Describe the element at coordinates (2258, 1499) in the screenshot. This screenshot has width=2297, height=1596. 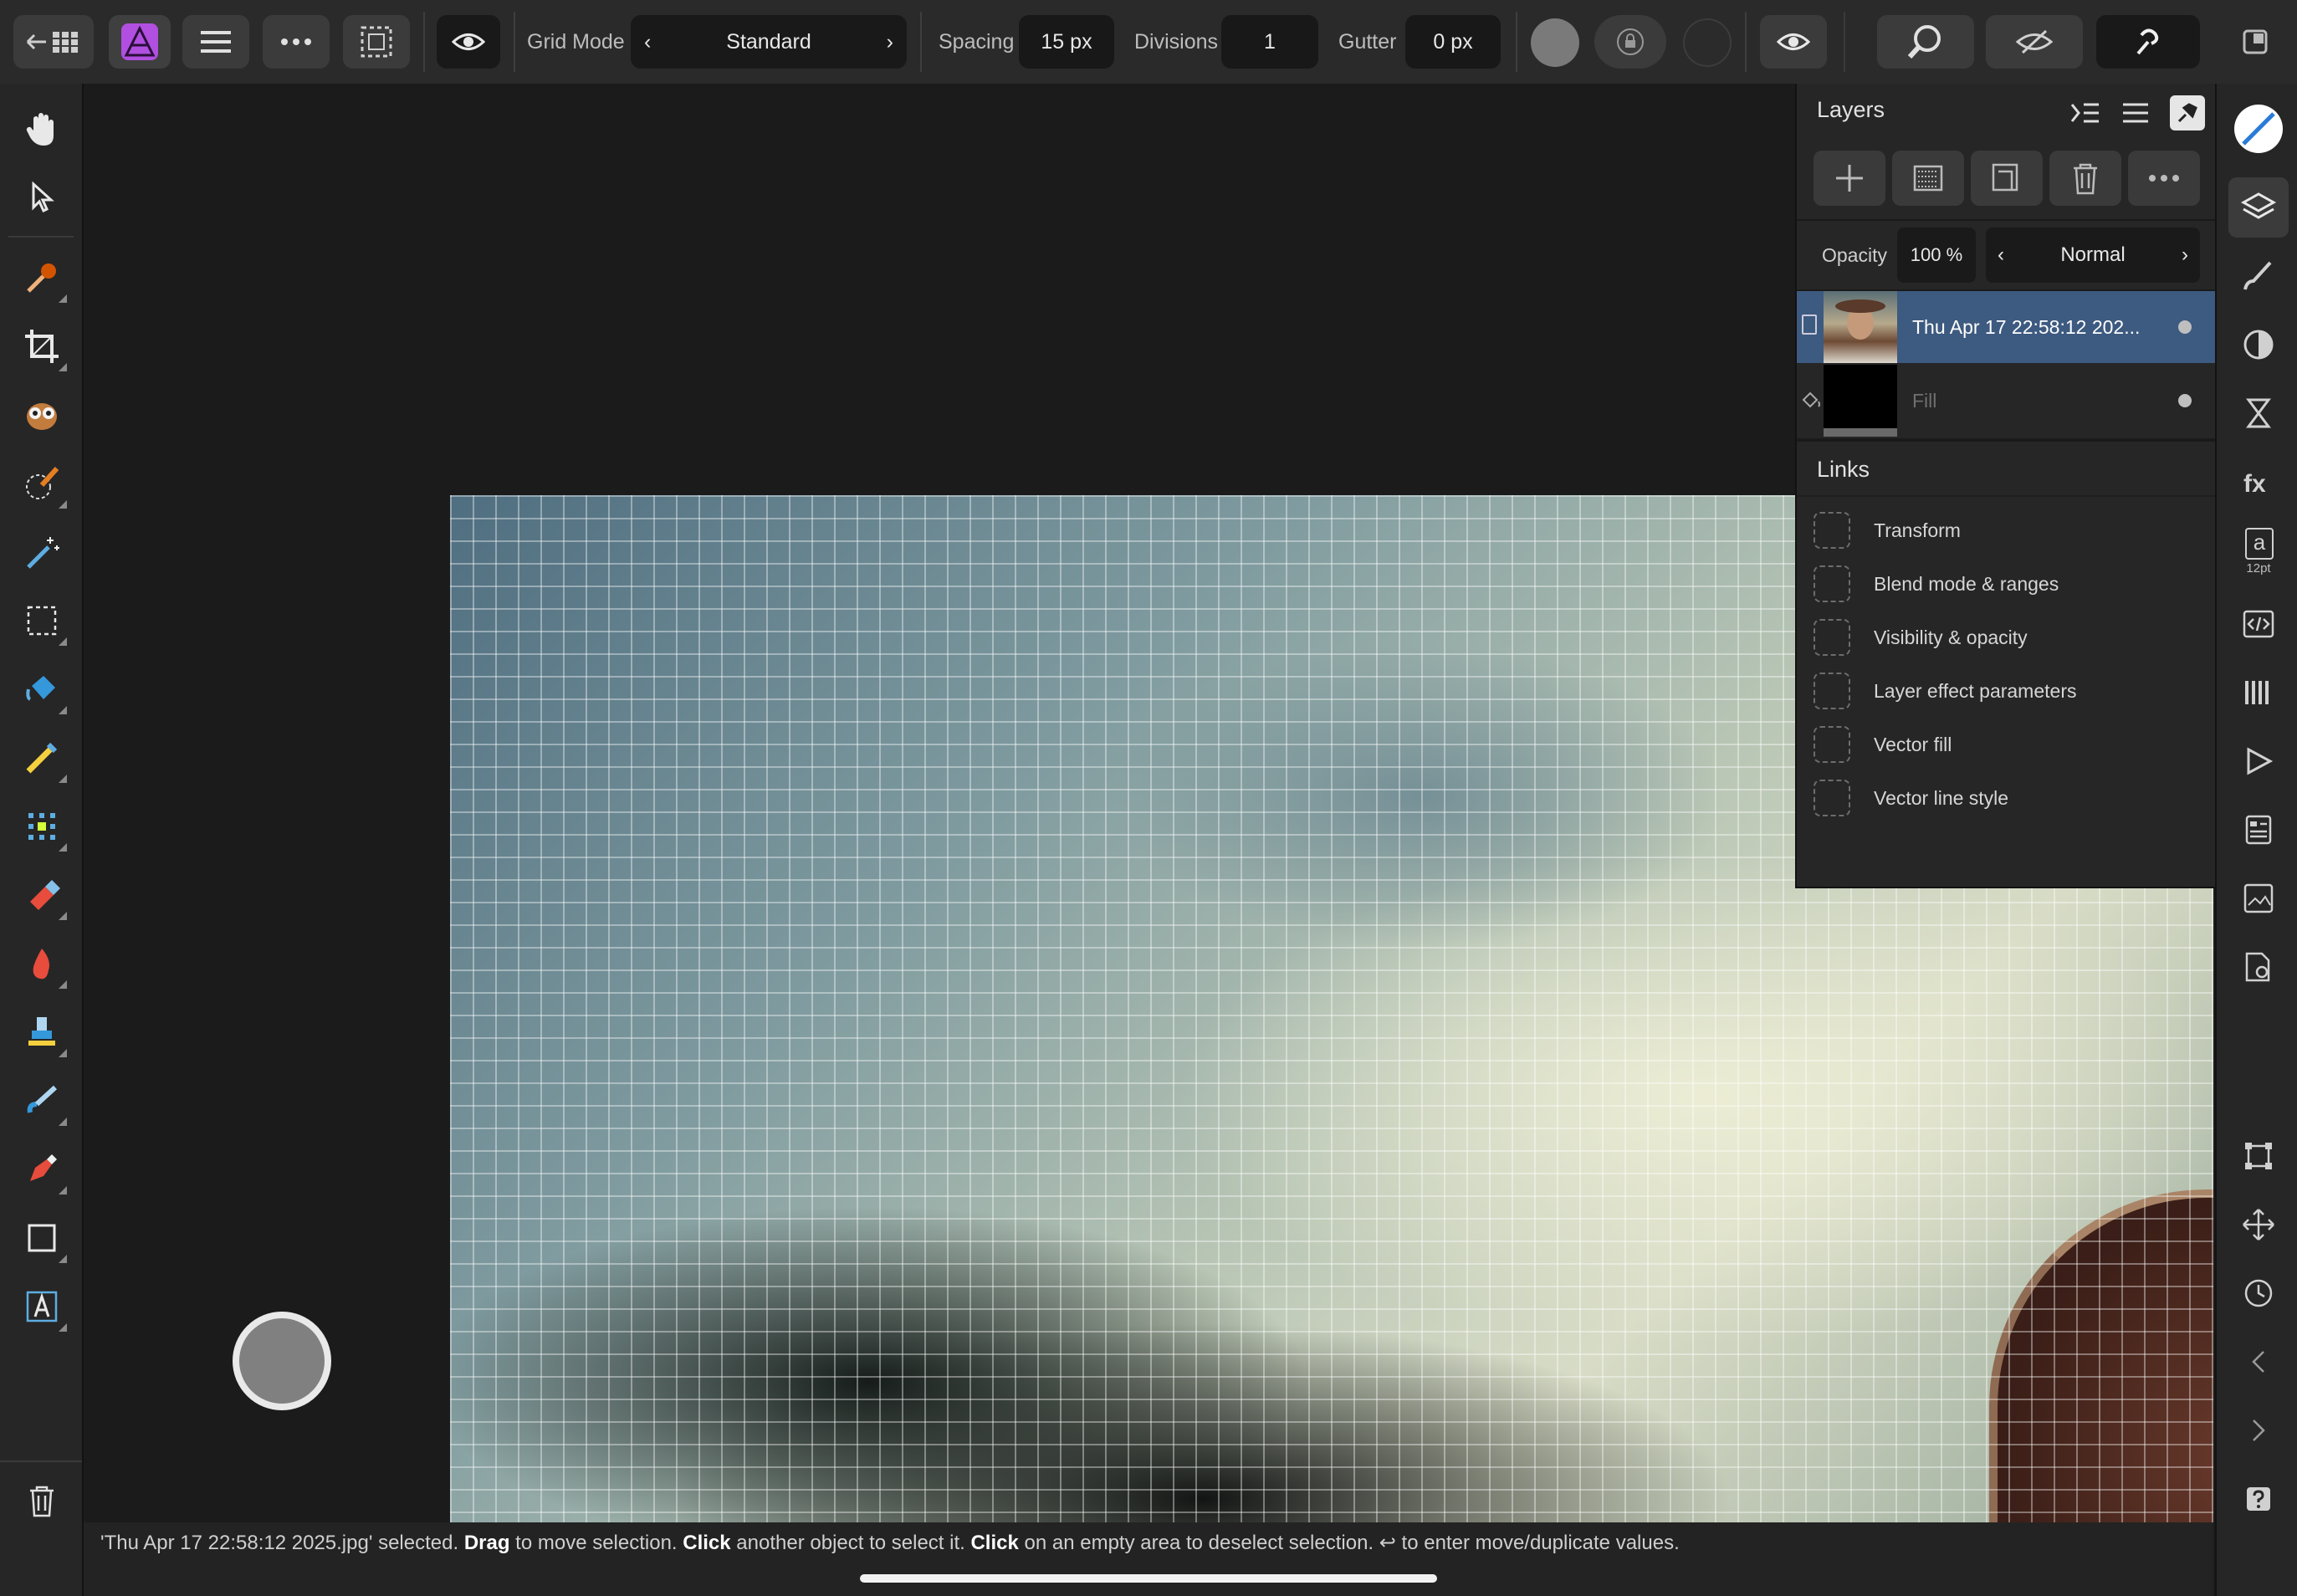
I see `help-button` at that location.